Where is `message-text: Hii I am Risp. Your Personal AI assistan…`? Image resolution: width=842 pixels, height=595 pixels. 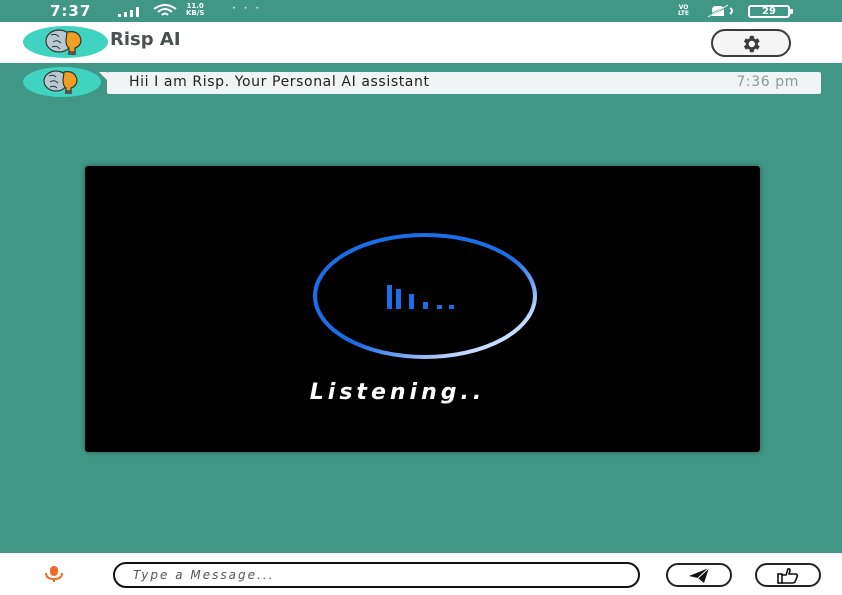
message-text: Hii I am Risp. Your Personal AI assistan… is located at coordinates (279, 82).